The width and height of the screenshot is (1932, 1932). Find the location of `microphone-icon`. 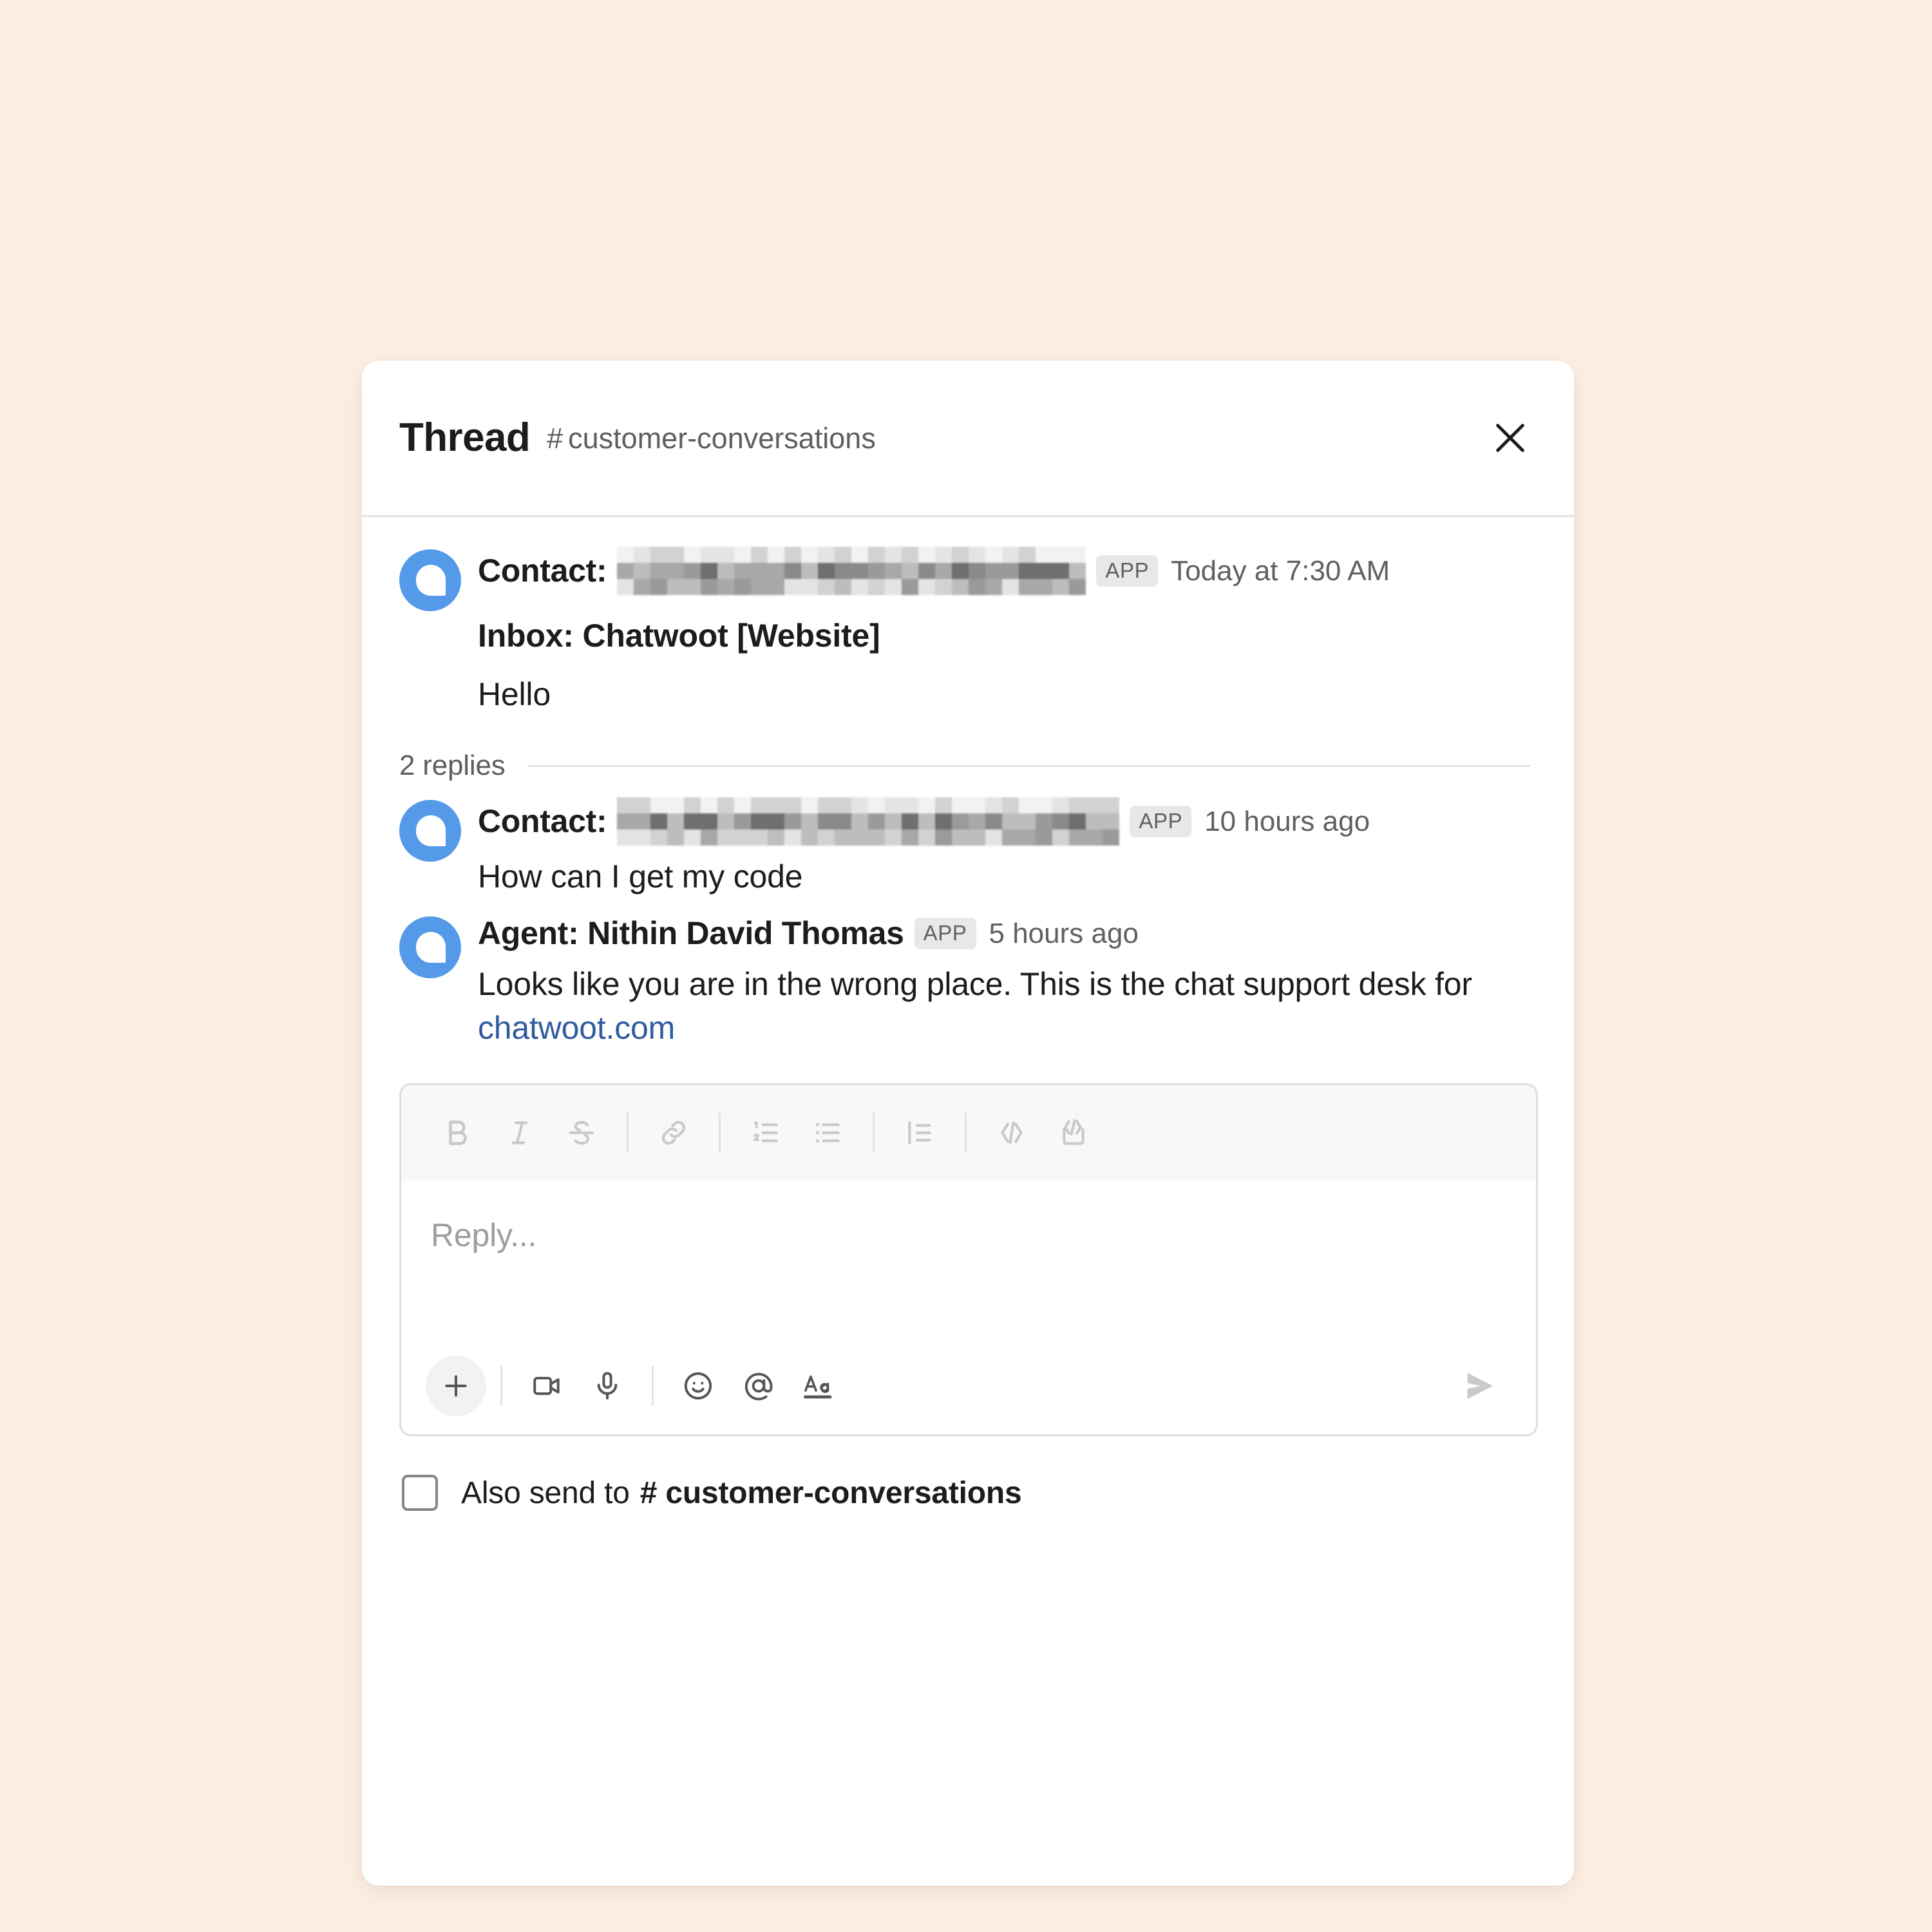

microphone-icon is located at coordinates (607, 1386).